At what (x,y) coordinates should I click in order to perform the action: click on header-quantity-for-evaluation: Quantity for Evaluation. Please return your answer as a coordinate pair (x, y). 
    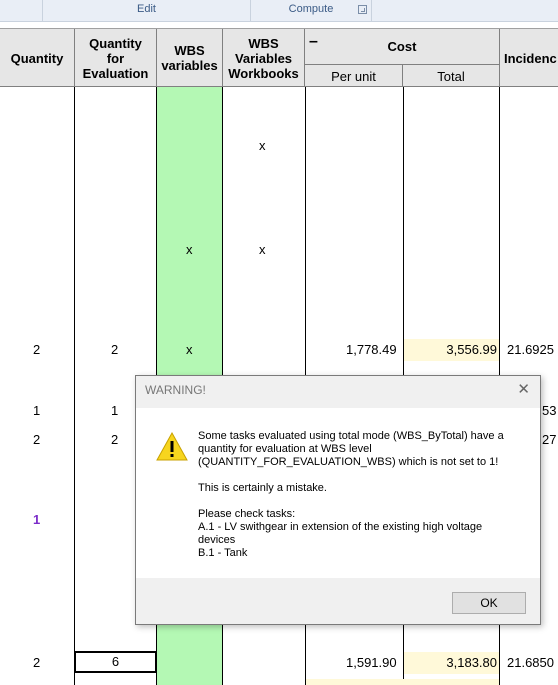
    Looking at the image, I should click on (116, 58).